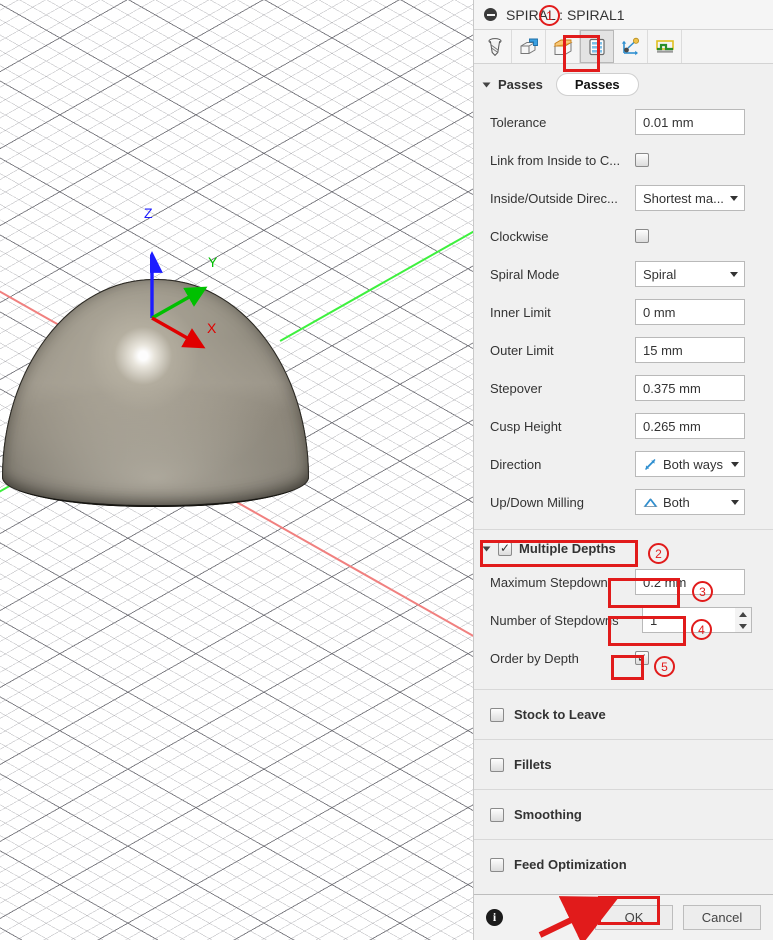 The height and width of the screenshot is (940, 773). I want to click on label-stepover: Stepover, so click(516, 388).